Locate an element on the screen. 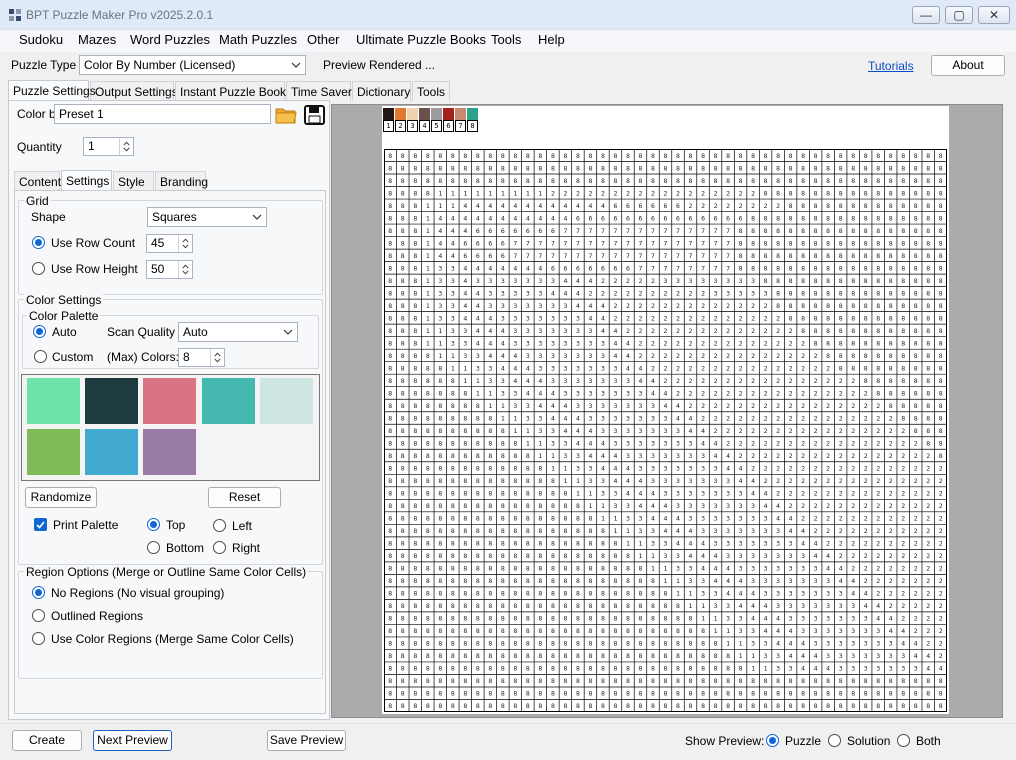 Image resolution: width=1016 pixels, height=760 pixels. menu-tools: Tools is located at coordinates (506, 39).